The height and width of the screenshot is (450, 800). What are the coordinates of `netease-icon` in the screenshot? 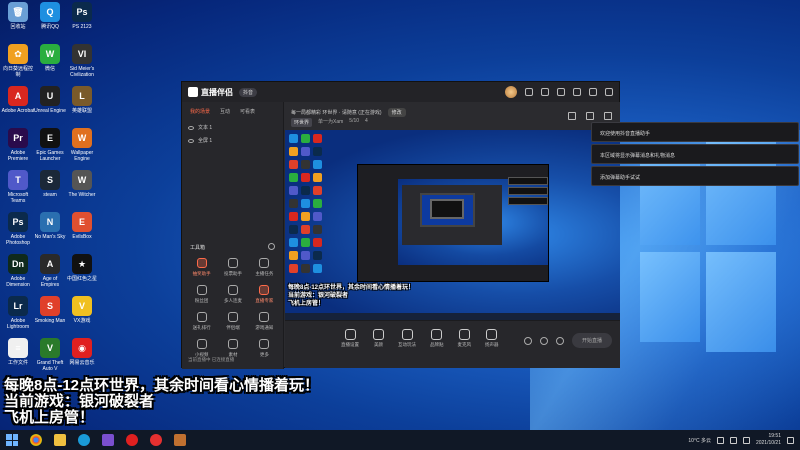 It's located at (132, 440).